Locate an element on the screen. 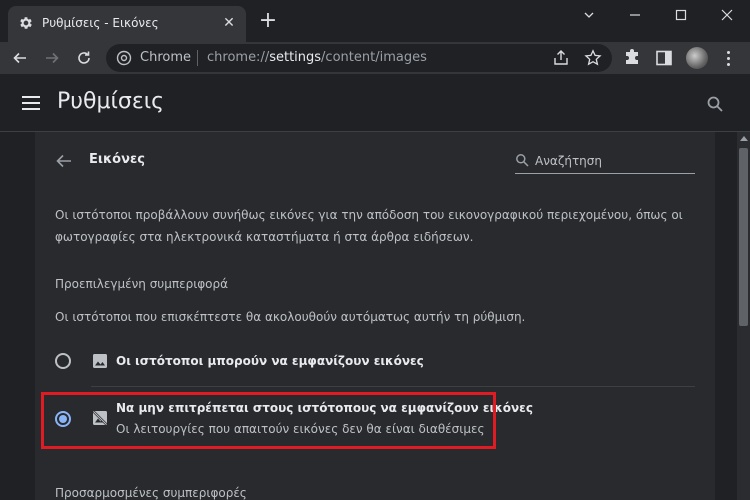  reload-icon is located at coordinates (84, 58).